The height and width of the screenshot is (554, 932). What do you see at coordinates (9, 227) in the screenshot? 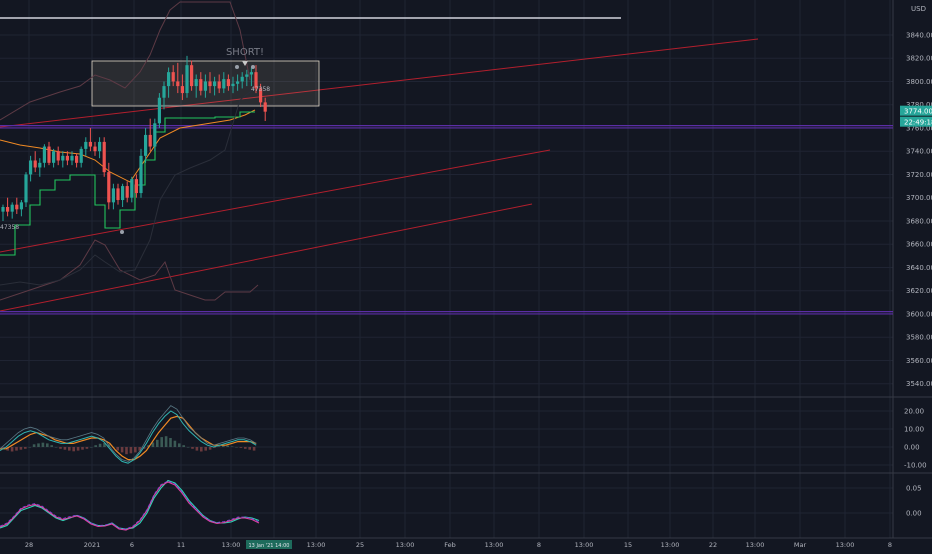
I see `small-label-left: 47358` at bounding box center [9, 227].